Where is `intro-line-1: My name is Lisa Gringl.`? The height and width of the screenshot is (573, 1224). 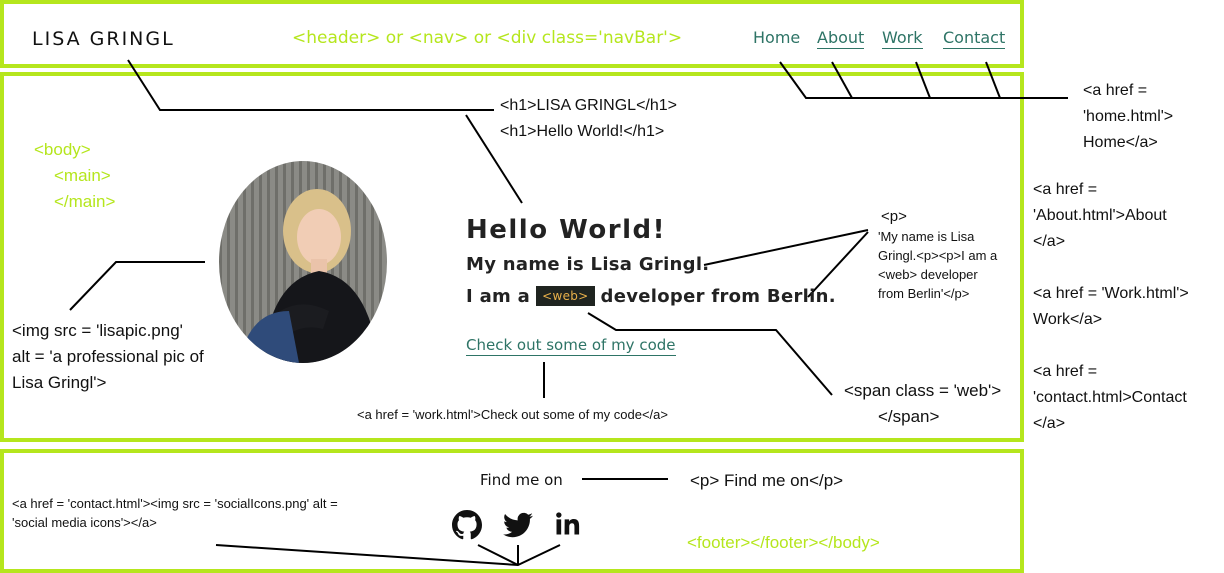
intro-line-1: My name is Lisa Gringl. is located at coordinates (588, 264).